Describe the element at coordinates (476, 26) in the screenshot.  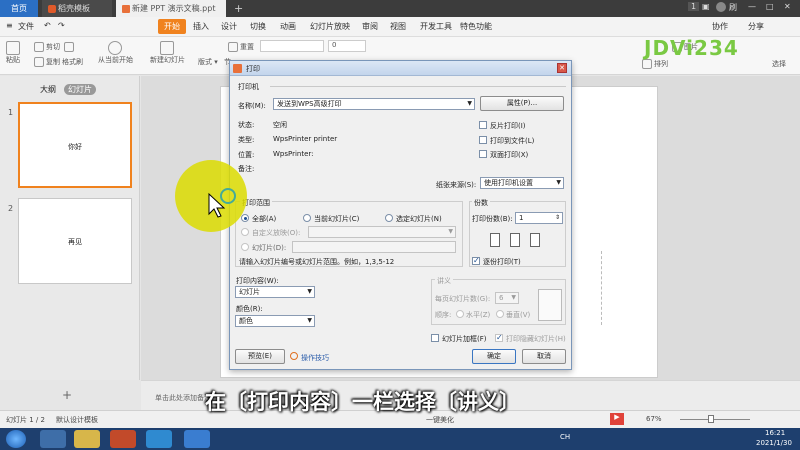
I see `menu-features: 特色功能` at that location.